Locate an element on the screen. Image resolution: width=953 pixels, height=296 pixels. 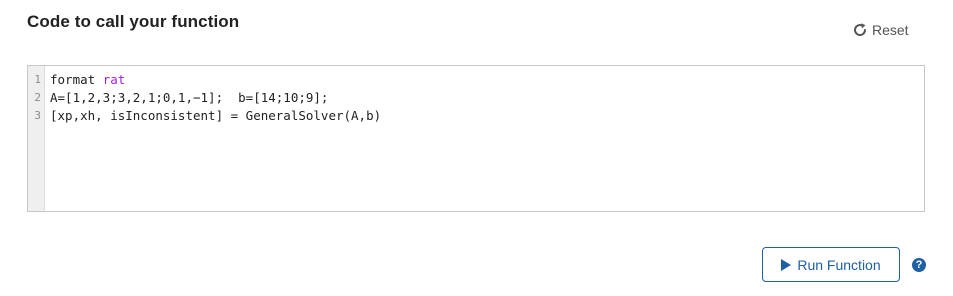
code-line-2: A=[1,2,3;3,2,1;0,1,−1]; b=[14;10;9]; is located at coordinates (487, 98).